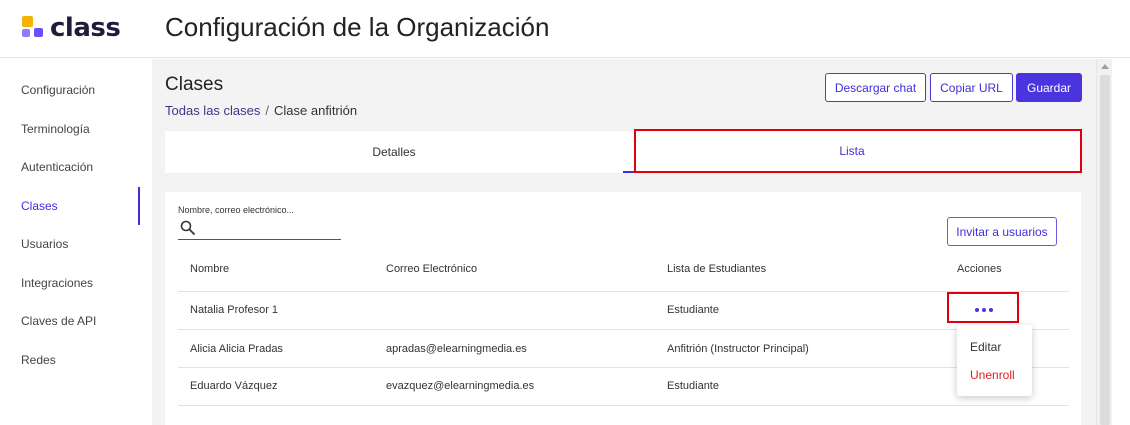 The image size is (1130, 425). What do you see at coordinates (984, 310) in the screenshot?
I see `more-horizontal-icon` at bounding box center [984, 310].